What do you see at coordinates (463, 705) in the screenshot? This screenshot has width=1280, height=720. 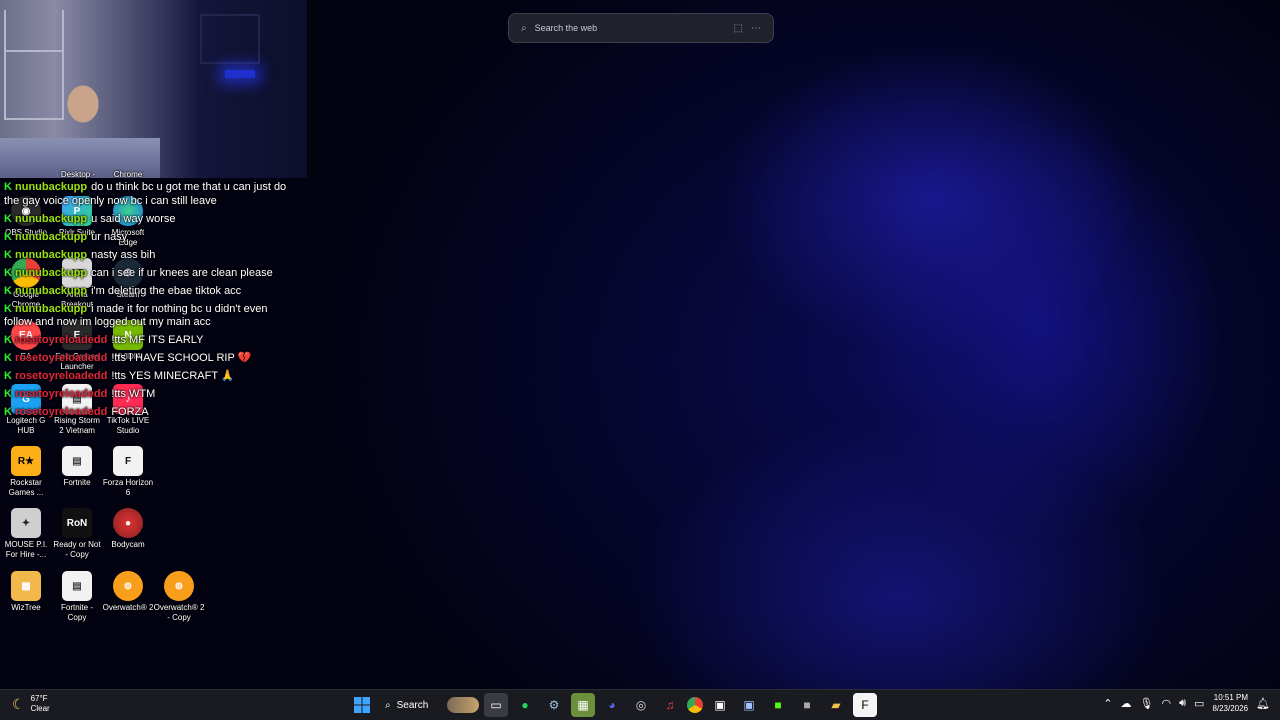 I see `search-highlight-icon` at bounding box center [463, 705].